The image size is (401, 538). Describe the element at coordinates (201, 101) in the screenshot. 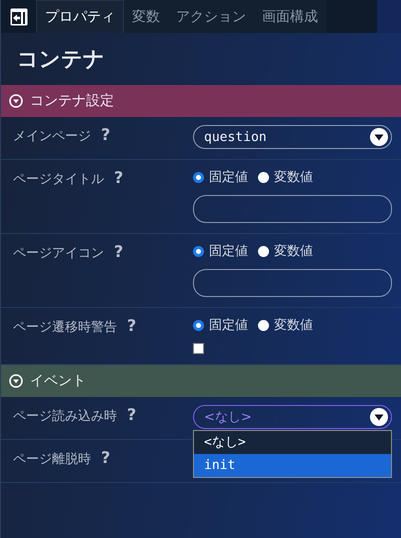

I see `section-header: コンテナ設定` at that location.